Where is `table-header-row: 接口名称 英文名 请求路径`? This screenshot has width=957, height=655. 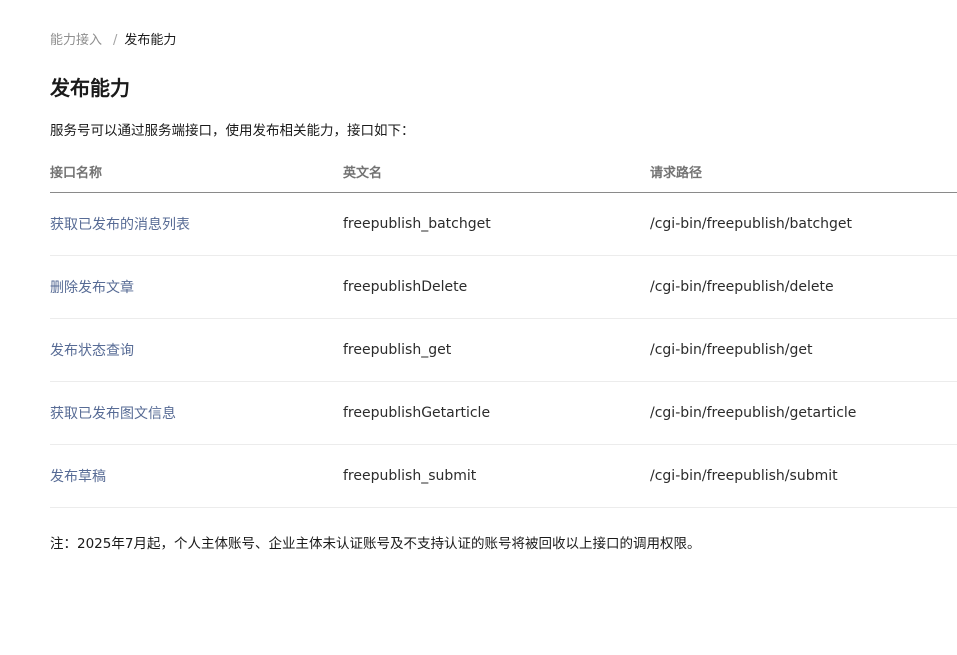
table-header-row: 接口名称 英文名 请求路径 is located at coordinates (503, 171).